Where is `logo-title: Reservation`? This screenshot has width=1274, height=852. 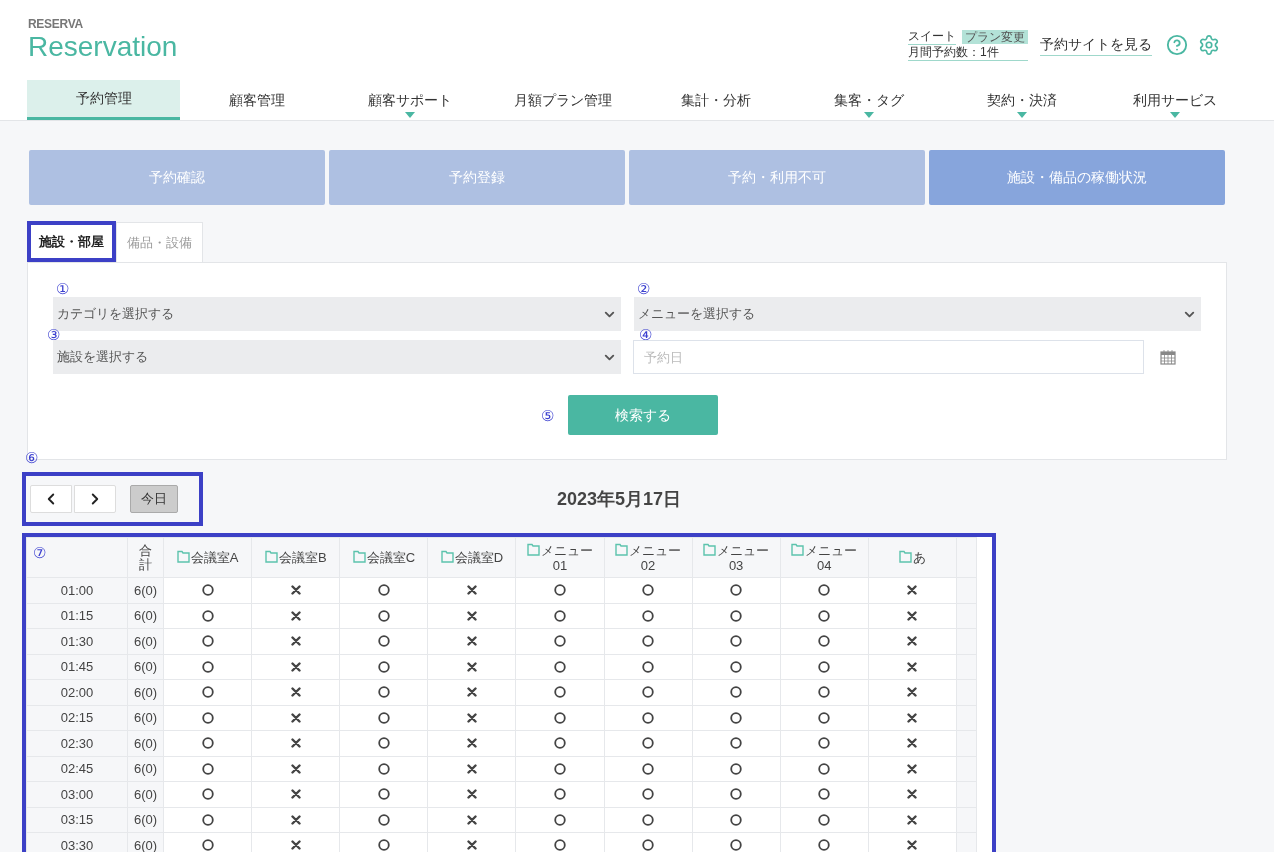 logo-title: Reservation is located at coordinates (103, 47).